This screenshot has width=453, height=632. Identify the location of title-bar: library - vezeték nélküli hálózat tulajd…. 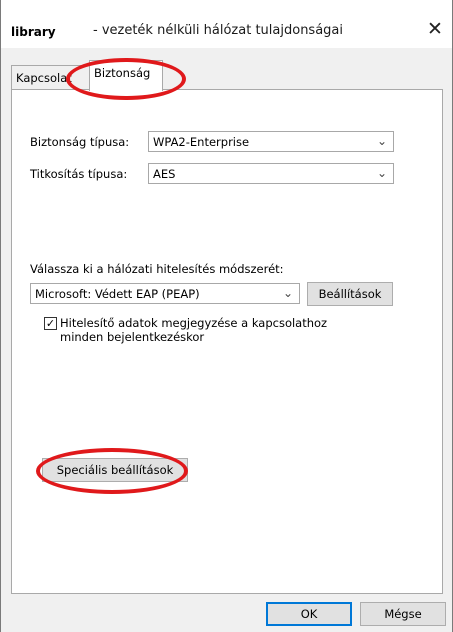
(226, 24).